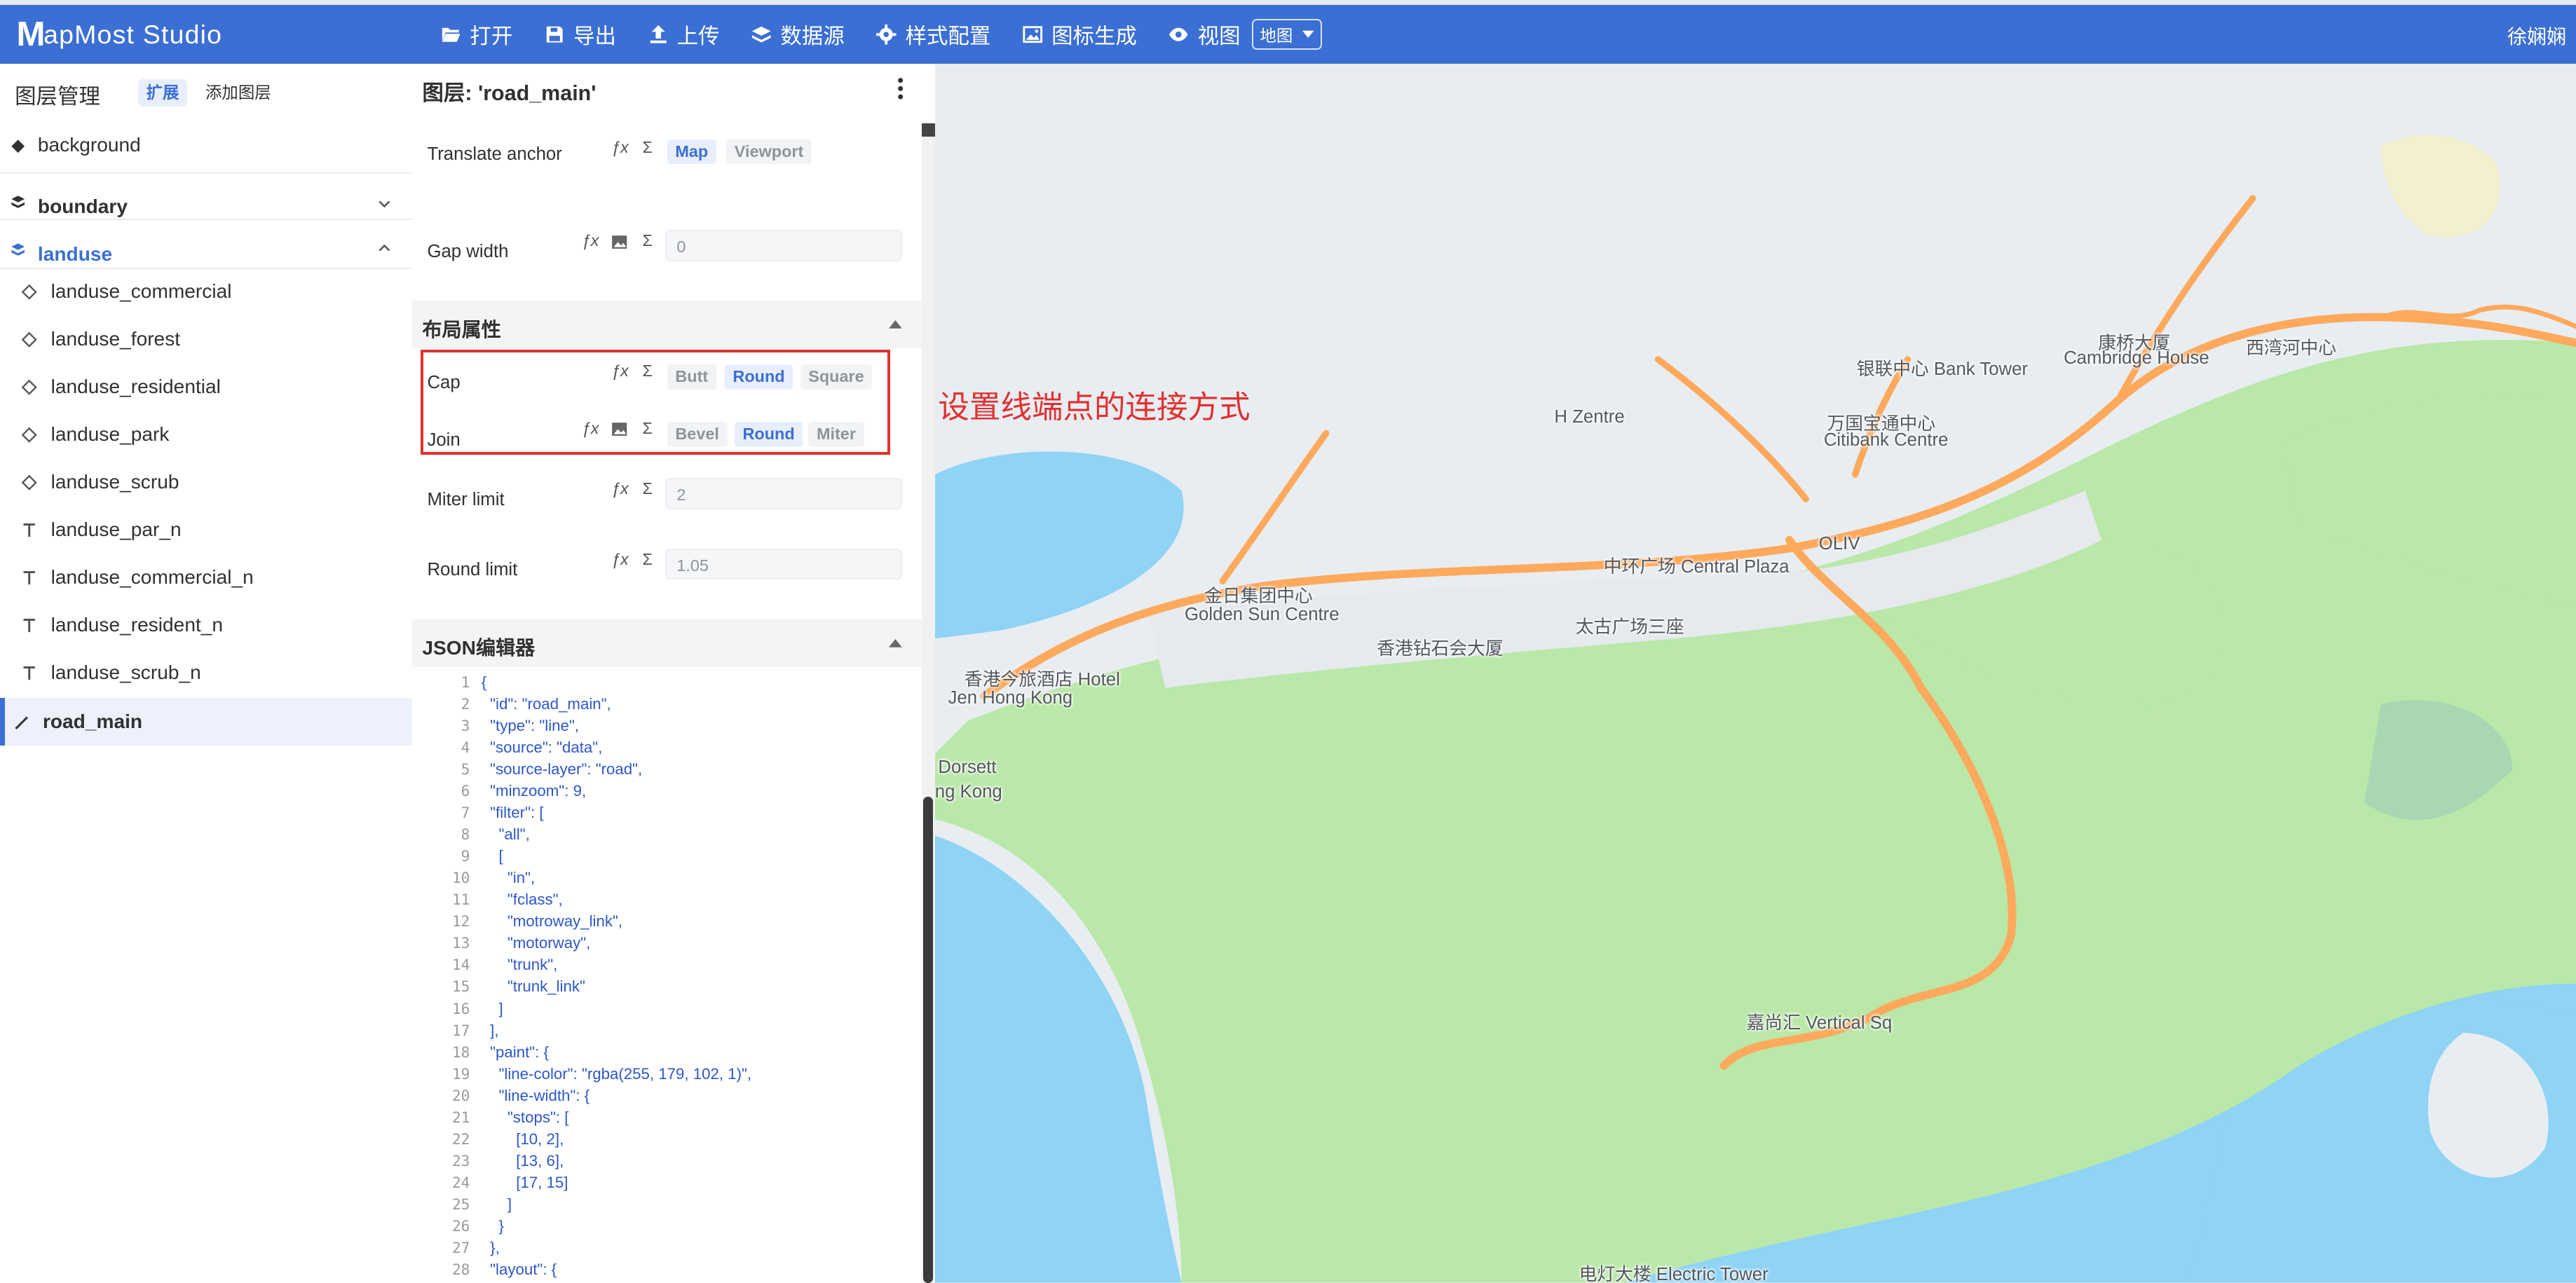 The image size is (2576, 1283). What do you see at coordinates (667, 1182) in the screenshot?
I see `code-line: 24 [17, 15]` at bounding box center [667, 1182].